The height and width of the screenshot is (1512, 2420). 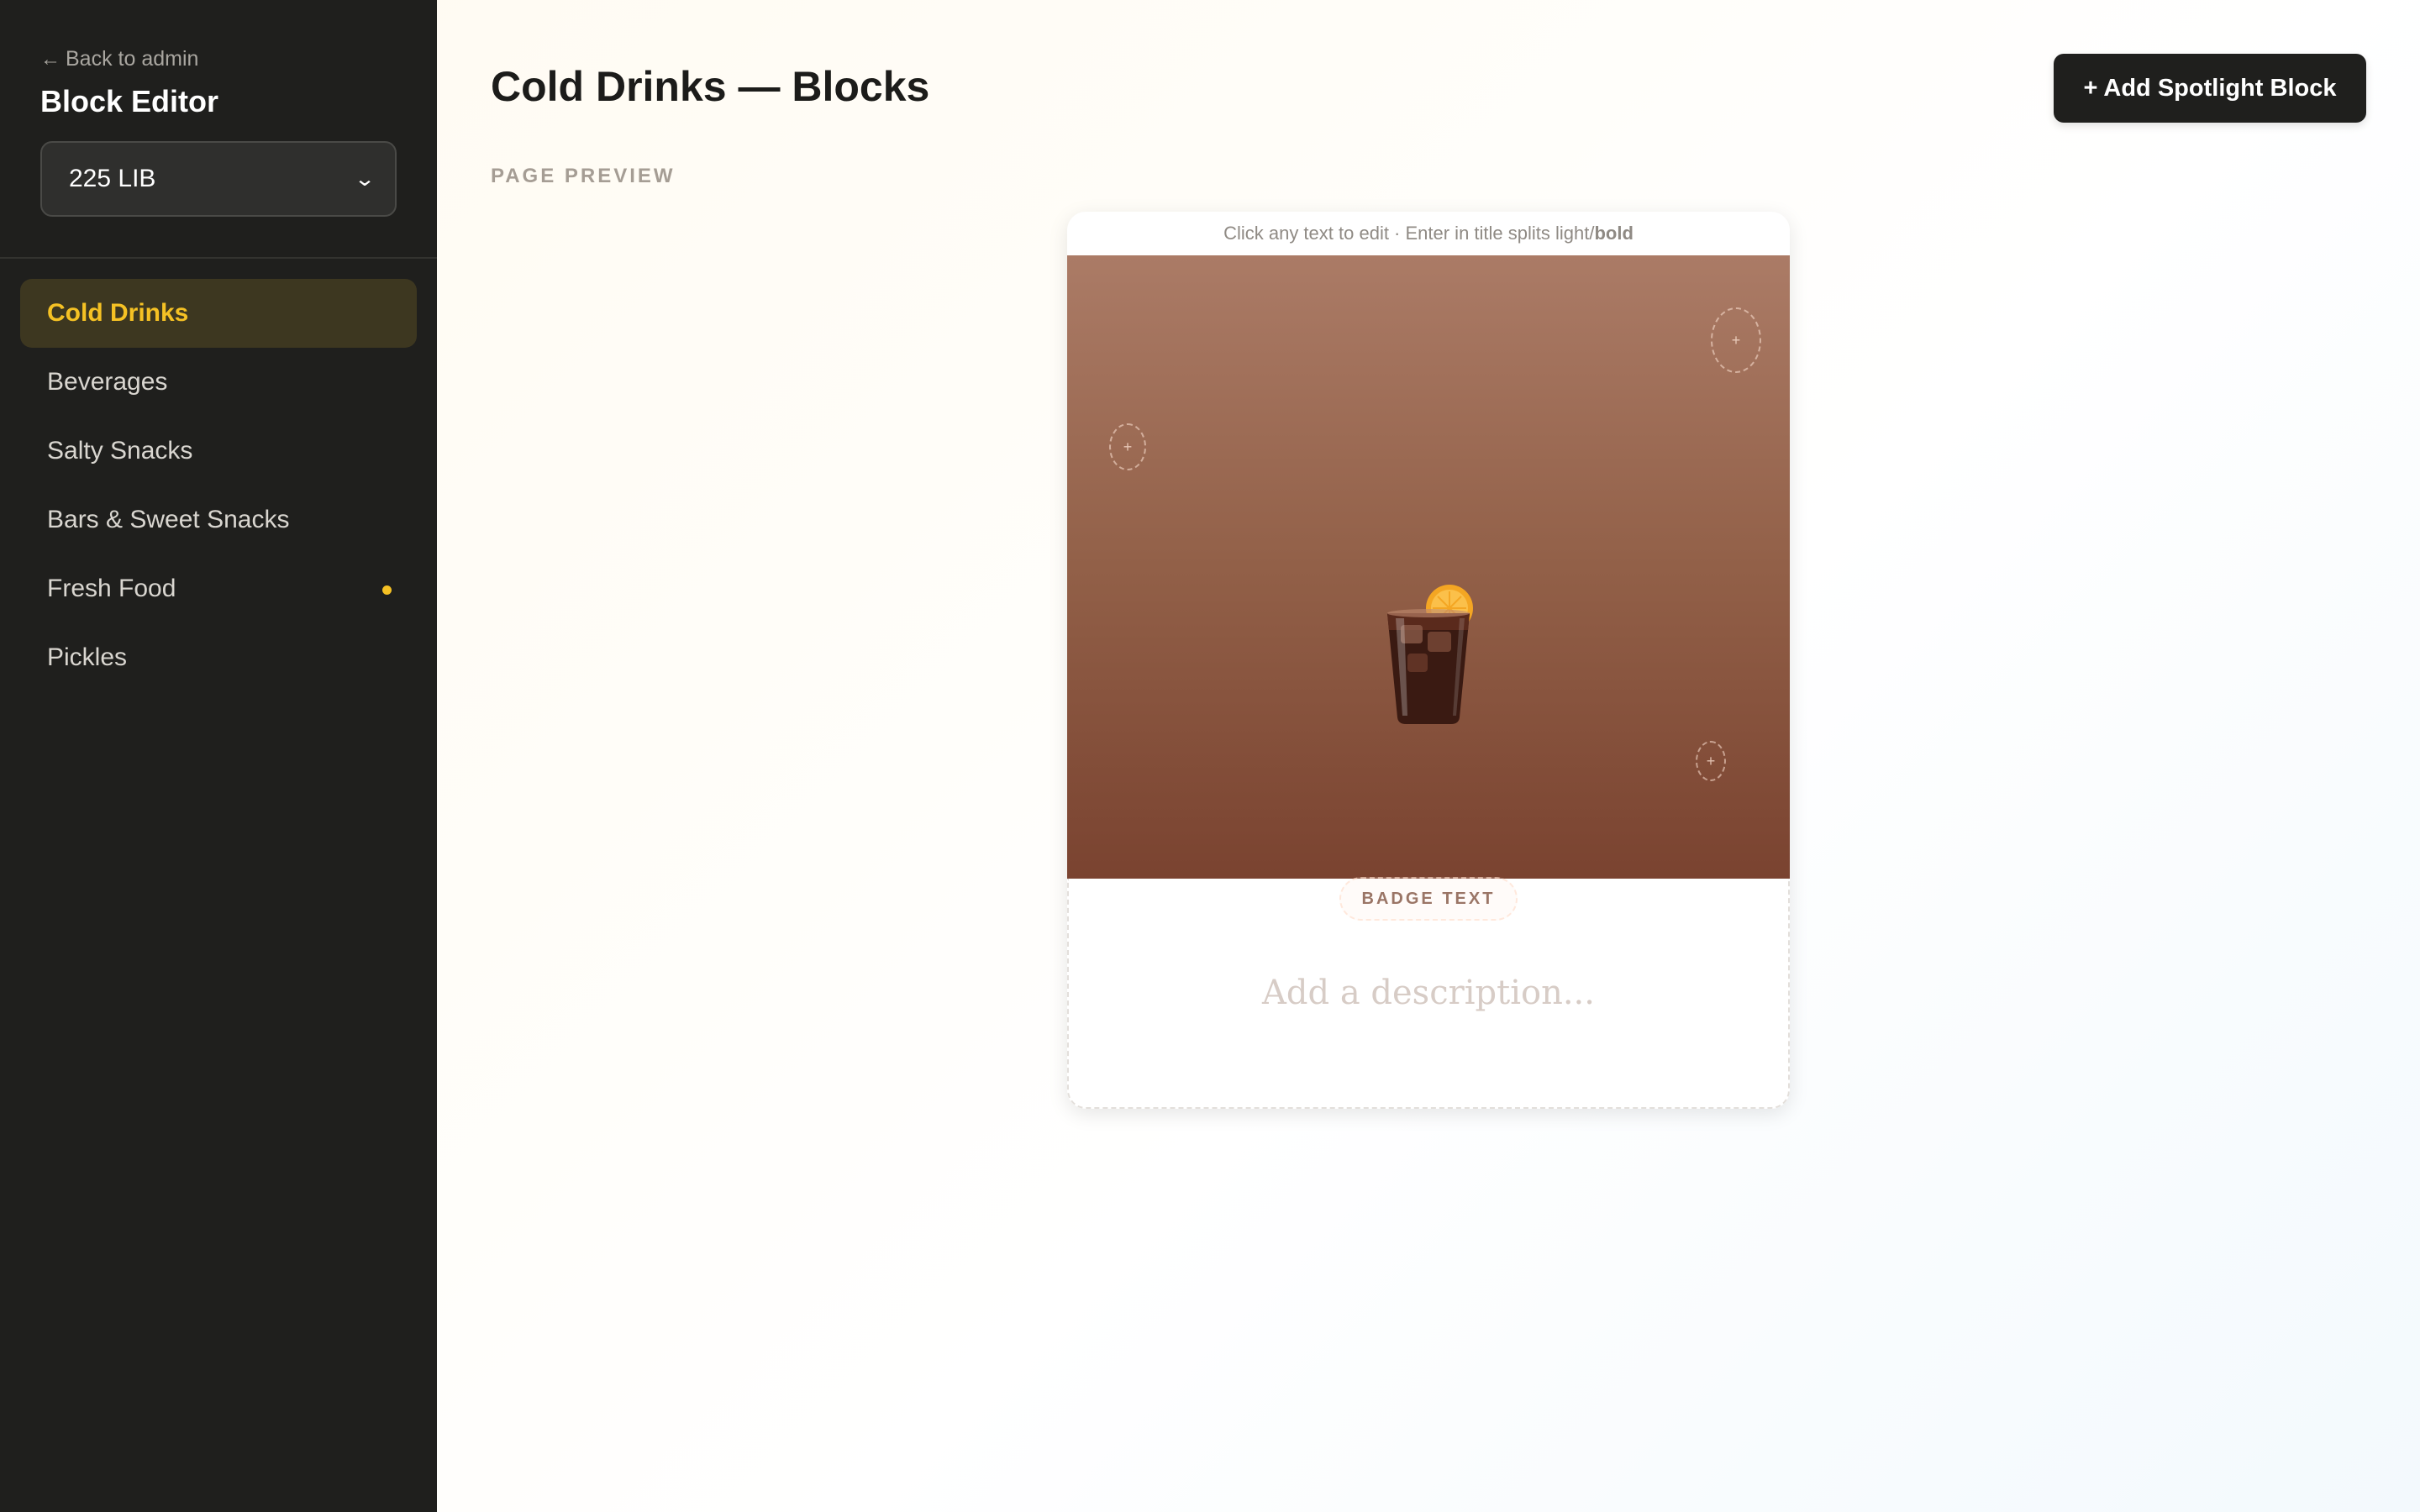 What do you see at coordinates (218, 657) in the screenshot?
I see `sidebar-item-pickles: Pickles` at bounding box center [218, 657].